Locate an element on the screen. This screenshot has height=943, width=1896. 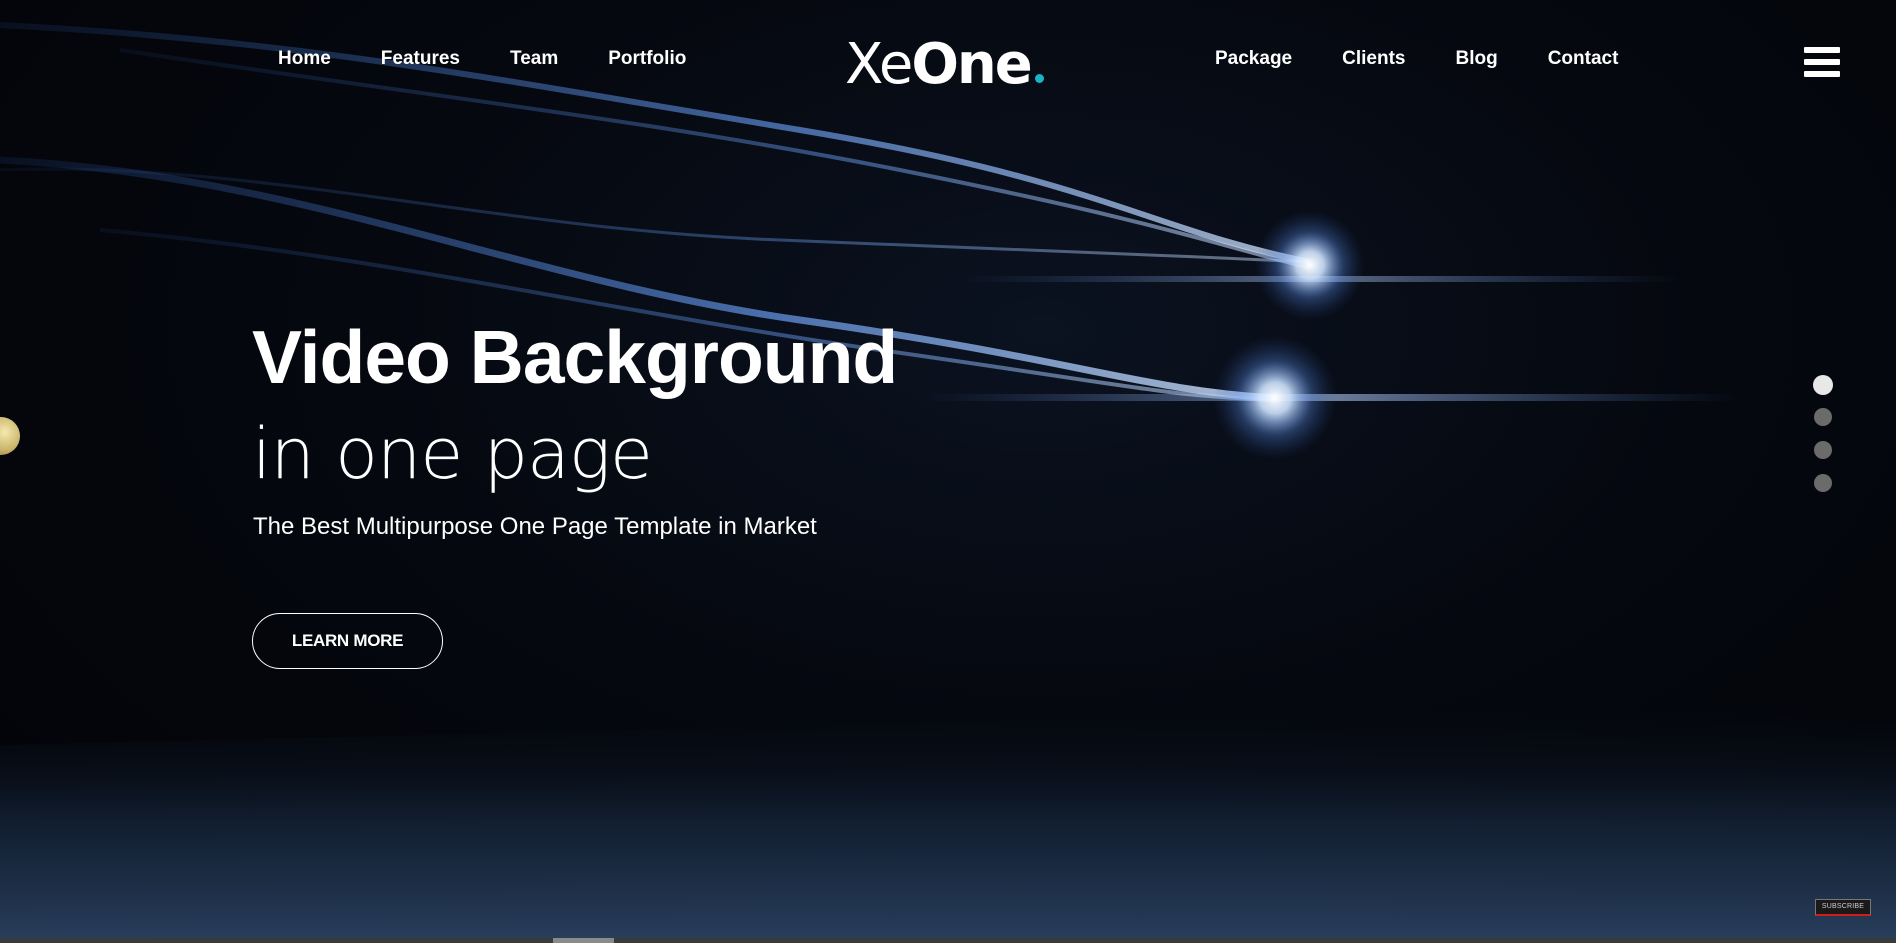
video-progress-fill is located at coordinates (583, 940).